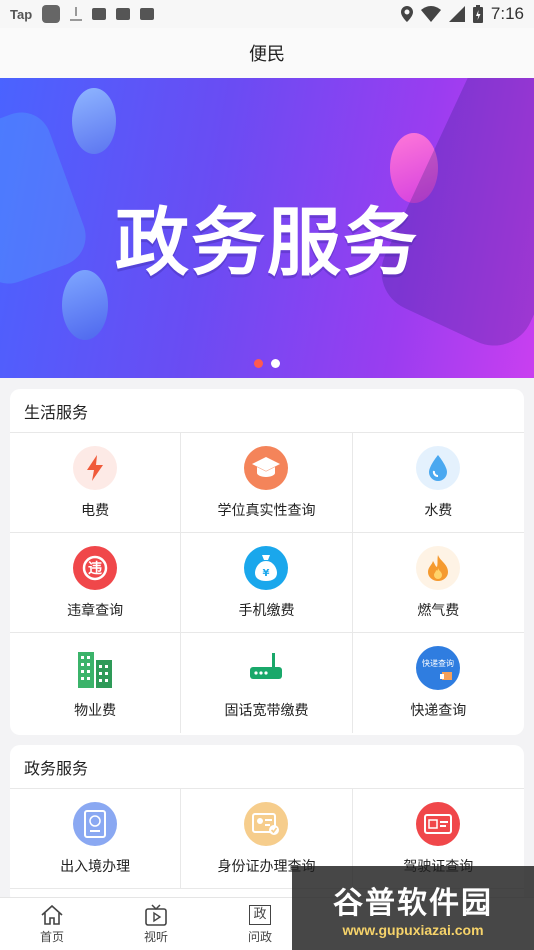  What do you see at coordinates (21, 14) in the screenshot?
I see `tap-app-label: Tap` at bounding box center [21, 14].